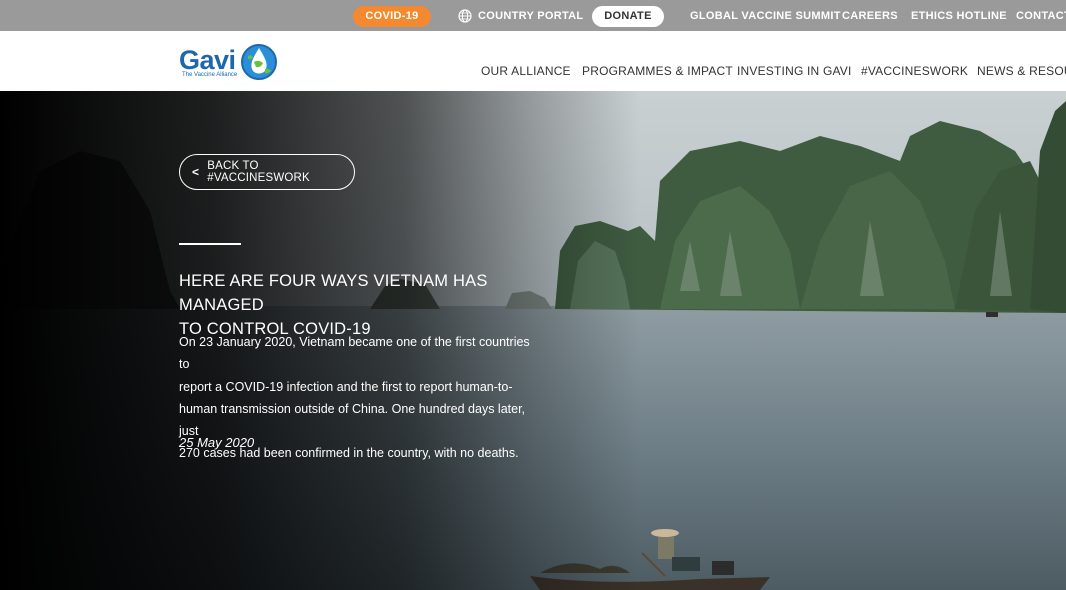 The height and width of the screenshot is (590, 1066). Describe the element at coordinates (229, 62) in the screenshot. I see `gavi-logo: Gavi The Vaccine Alliance` at that location.